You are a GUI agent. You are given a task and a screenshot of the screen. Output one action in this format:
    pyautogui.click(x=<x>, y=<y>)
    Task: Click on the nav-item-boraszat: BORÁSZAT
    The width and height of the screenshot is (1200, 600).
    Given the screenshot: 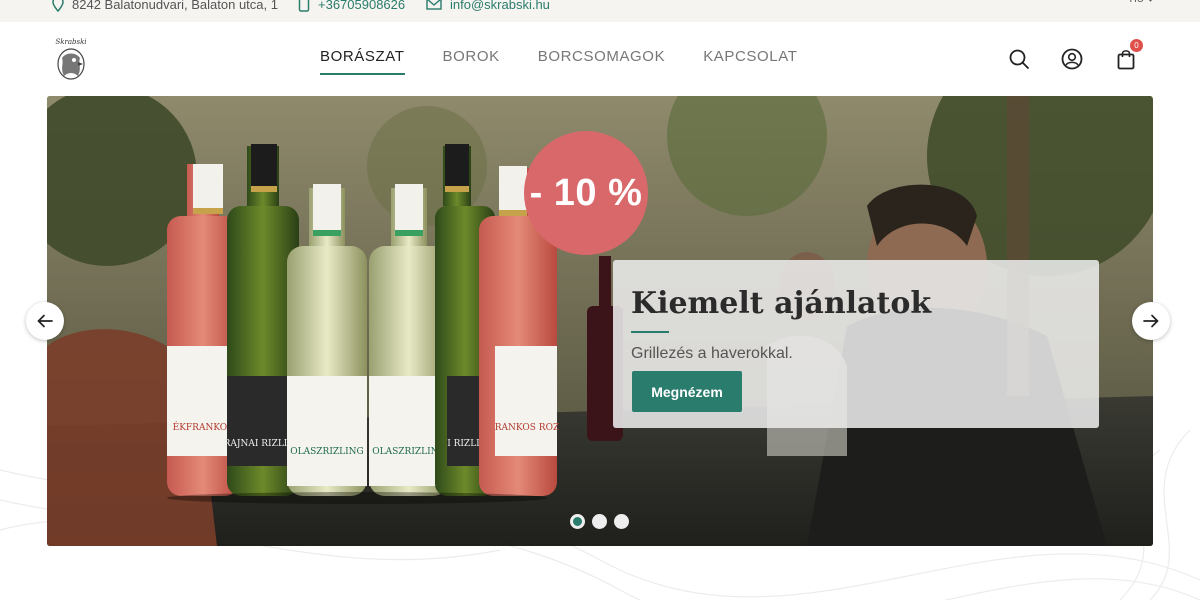 What is the action you would take?
    pyautogui.click(x=362, y=61)
    